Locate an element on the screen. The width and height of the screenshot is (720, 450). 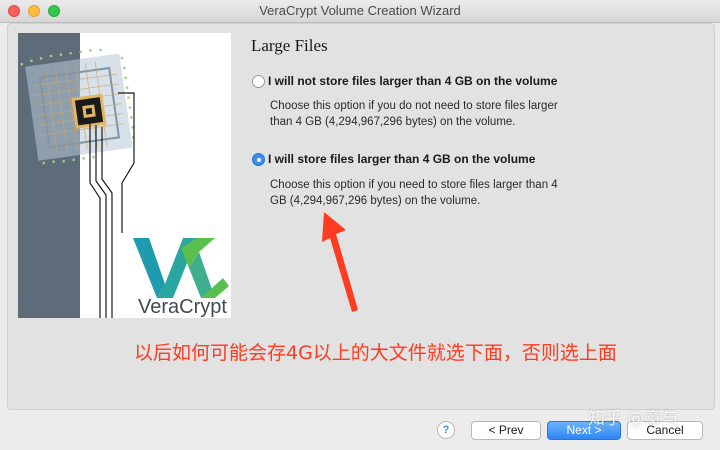
prev-button: < Prev is located at coordinates (506, 430).